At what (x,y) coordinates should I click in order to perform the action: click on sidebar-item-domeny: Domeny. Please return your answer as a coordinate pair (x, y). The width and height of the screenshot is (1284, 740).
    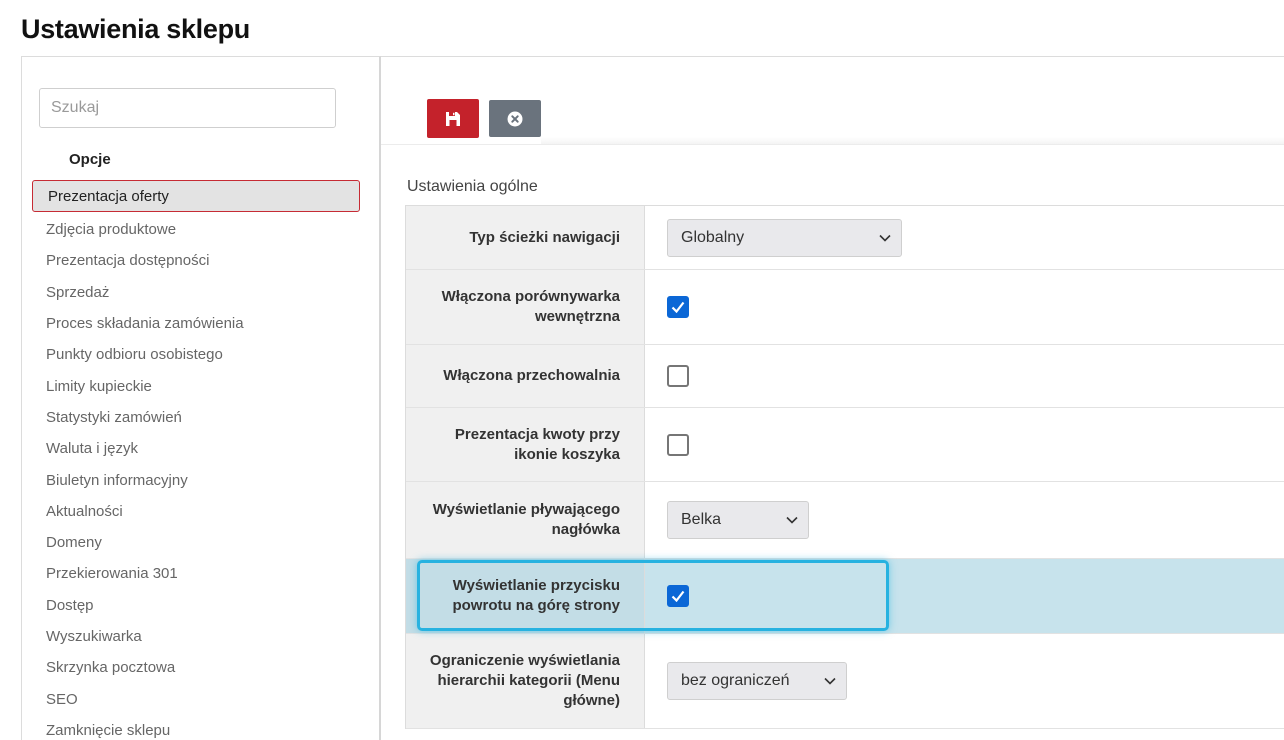
    Looking at the image, I should click on (196, 542).